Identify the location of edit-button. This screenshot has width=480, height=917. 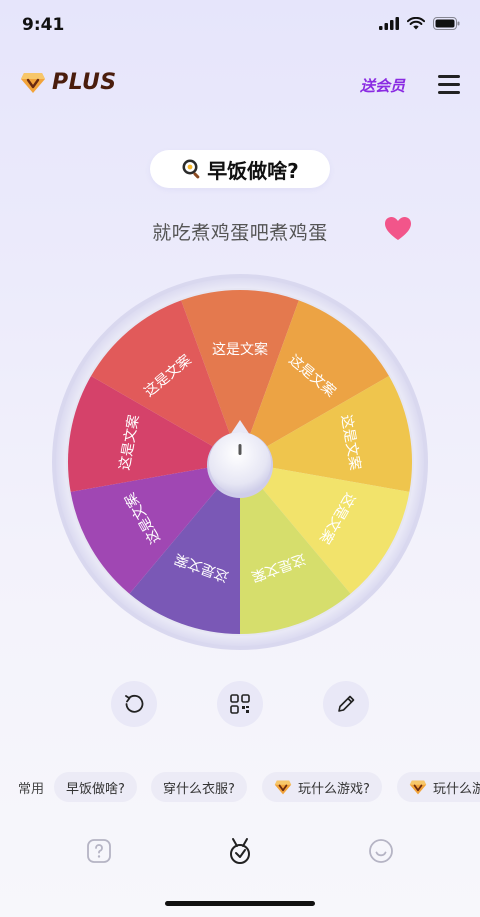
(346, 704).